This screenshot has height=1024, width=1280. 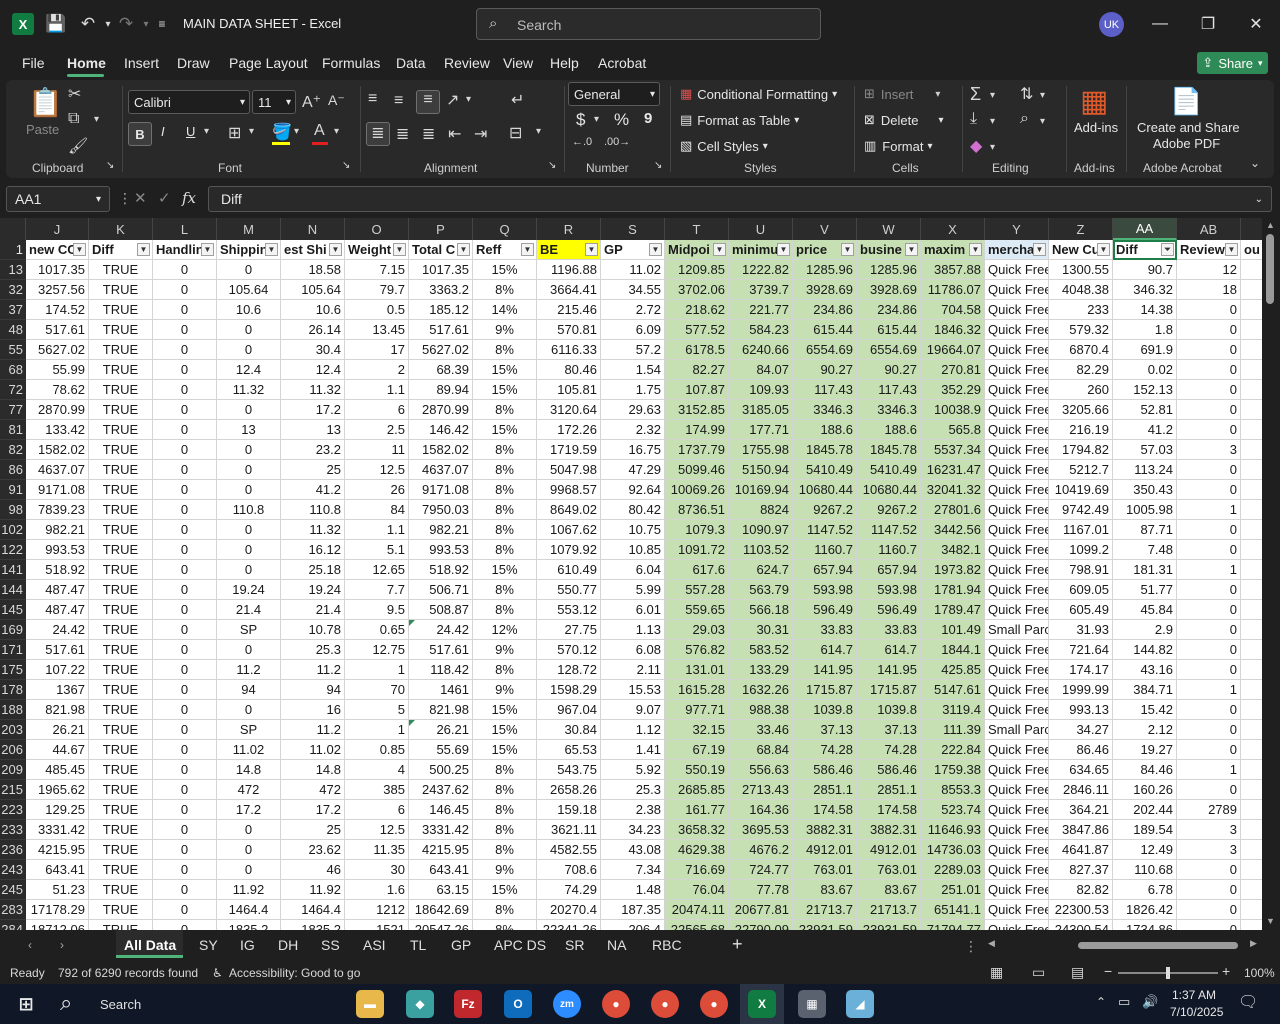 What do you see at coordinates (1094, 101) in the screenshot?
I see `add-ins-icon: ▦` at bounding box center [1094, 101].